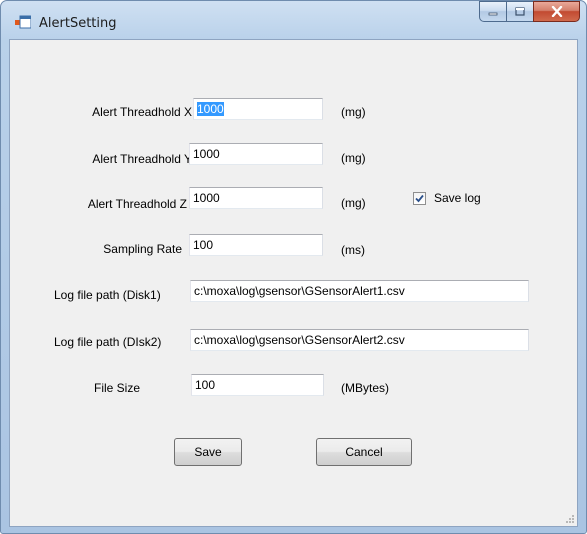 The image size is (587, 534). What do you see at coordinates (210, 109) in the screenshot?
I see `alert-threshold-x-value: 1000` at bounding box center [210, 109].